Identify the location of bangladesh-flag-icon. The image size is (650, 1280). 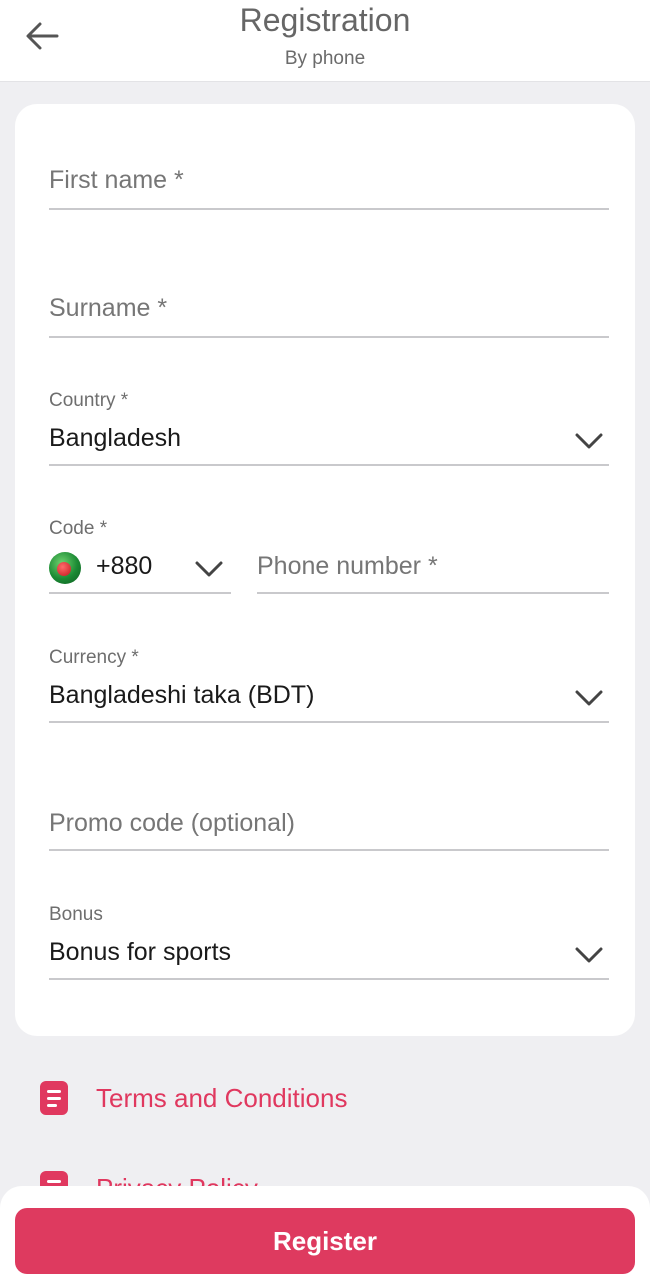
(65, 568).